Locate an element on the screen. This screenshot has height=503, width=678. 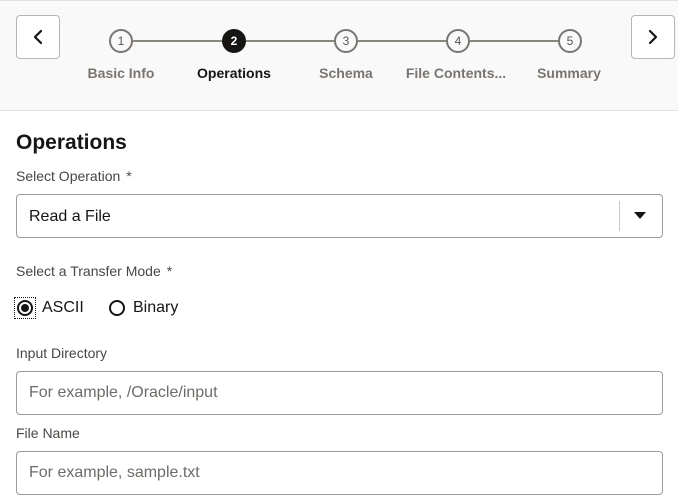
input-directory-label-text: Input Directory is located at coordinates (62, 353).